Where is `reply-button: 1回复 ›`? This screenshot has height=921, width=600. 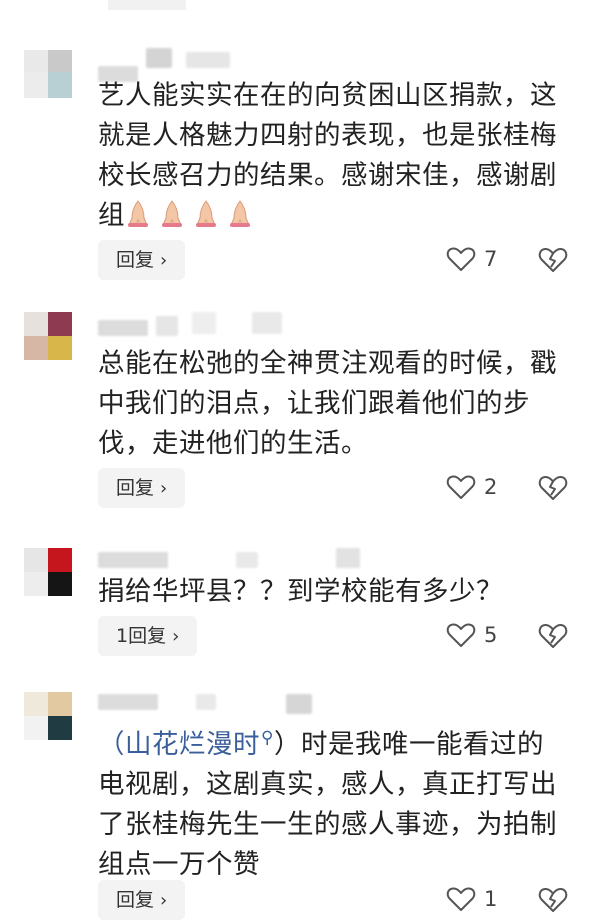
reply-button: 1回复 › is located at coordinates (148, 636).